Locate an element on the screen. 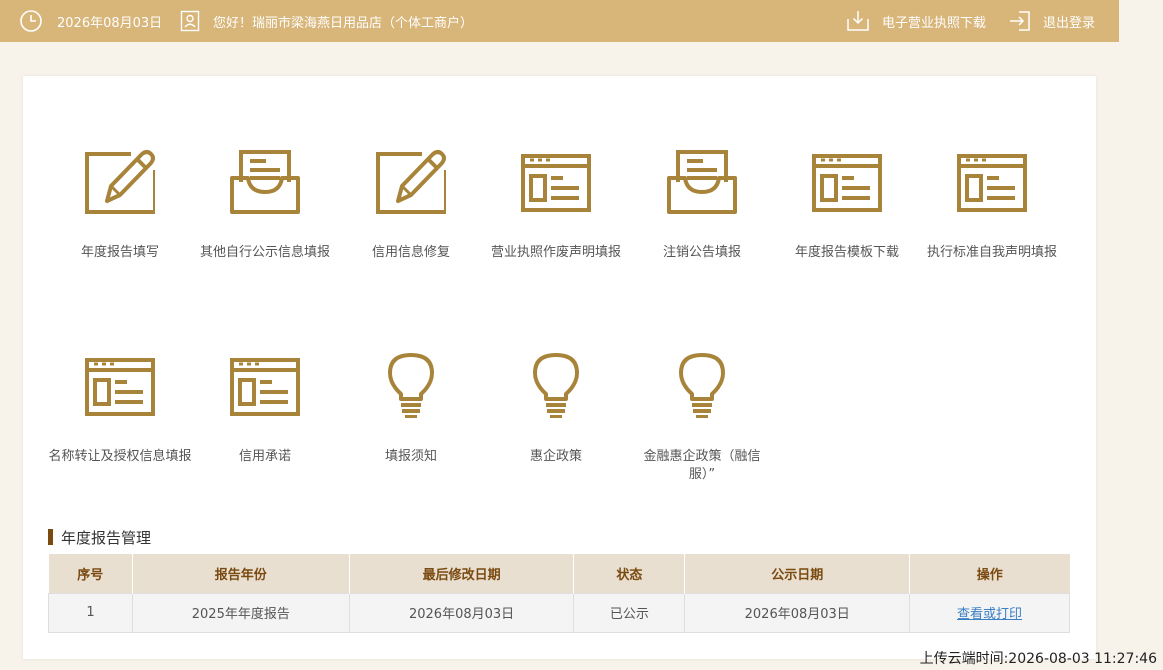 The image size is (1163, 670). greeting-text: 您好！瑞丽市梁海燕日用品店（个体工商户） is located at coordinates (343, 23).